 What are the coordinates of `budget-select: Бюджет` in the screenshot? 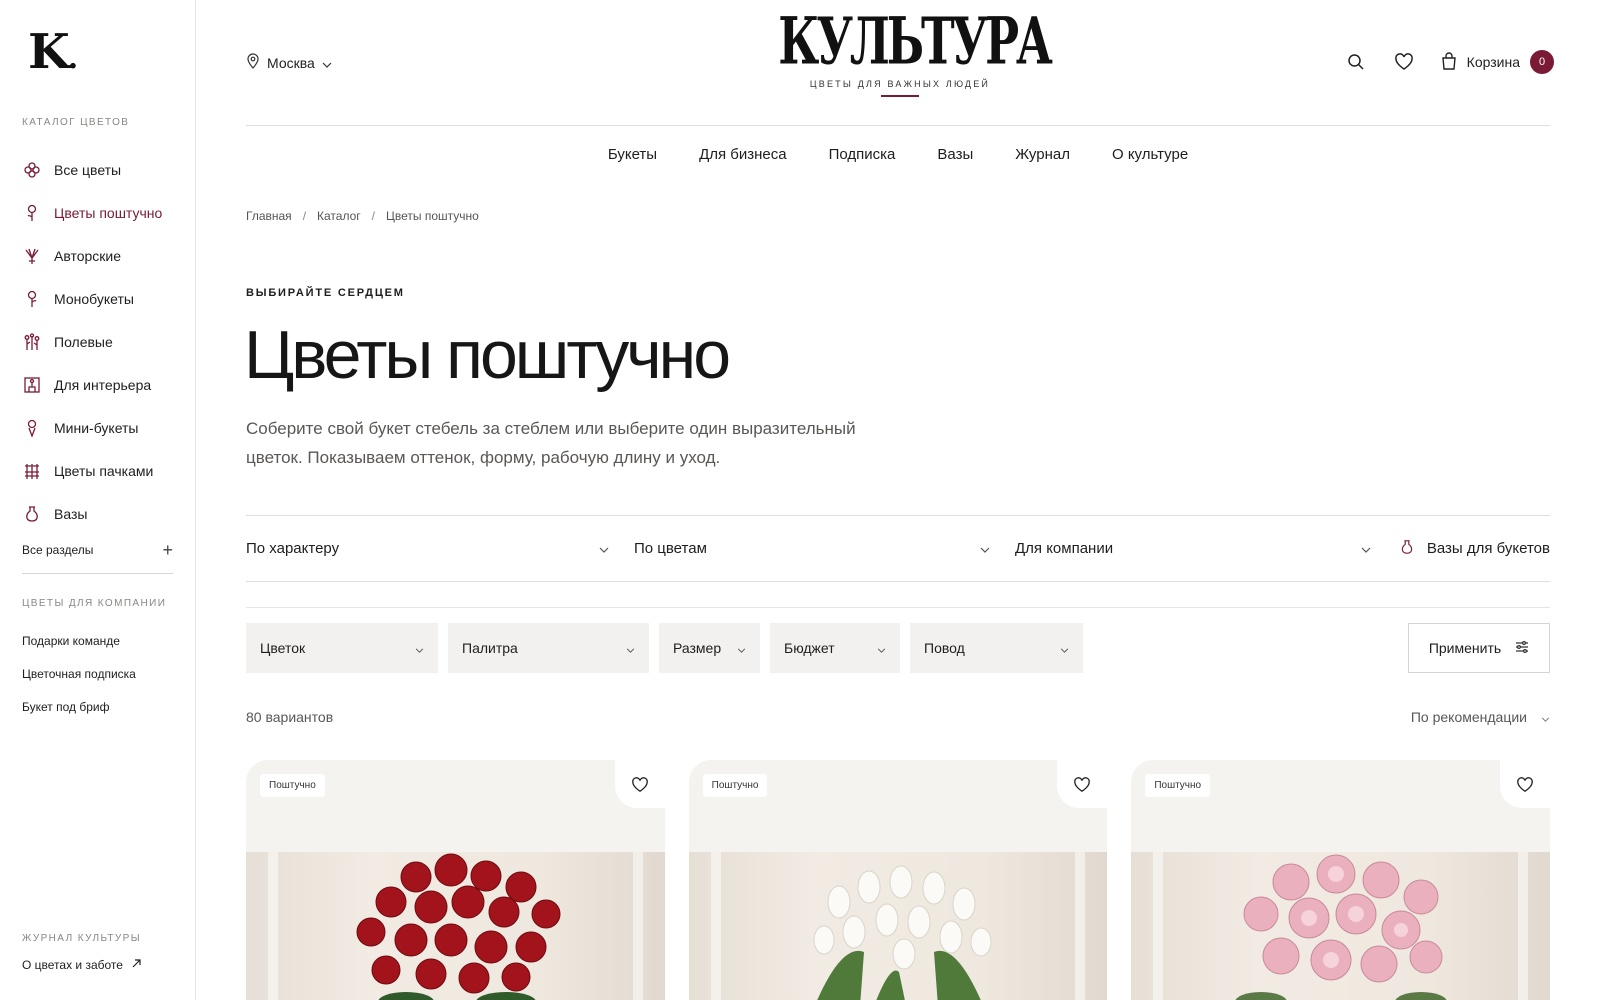 It's located at (835, 648).